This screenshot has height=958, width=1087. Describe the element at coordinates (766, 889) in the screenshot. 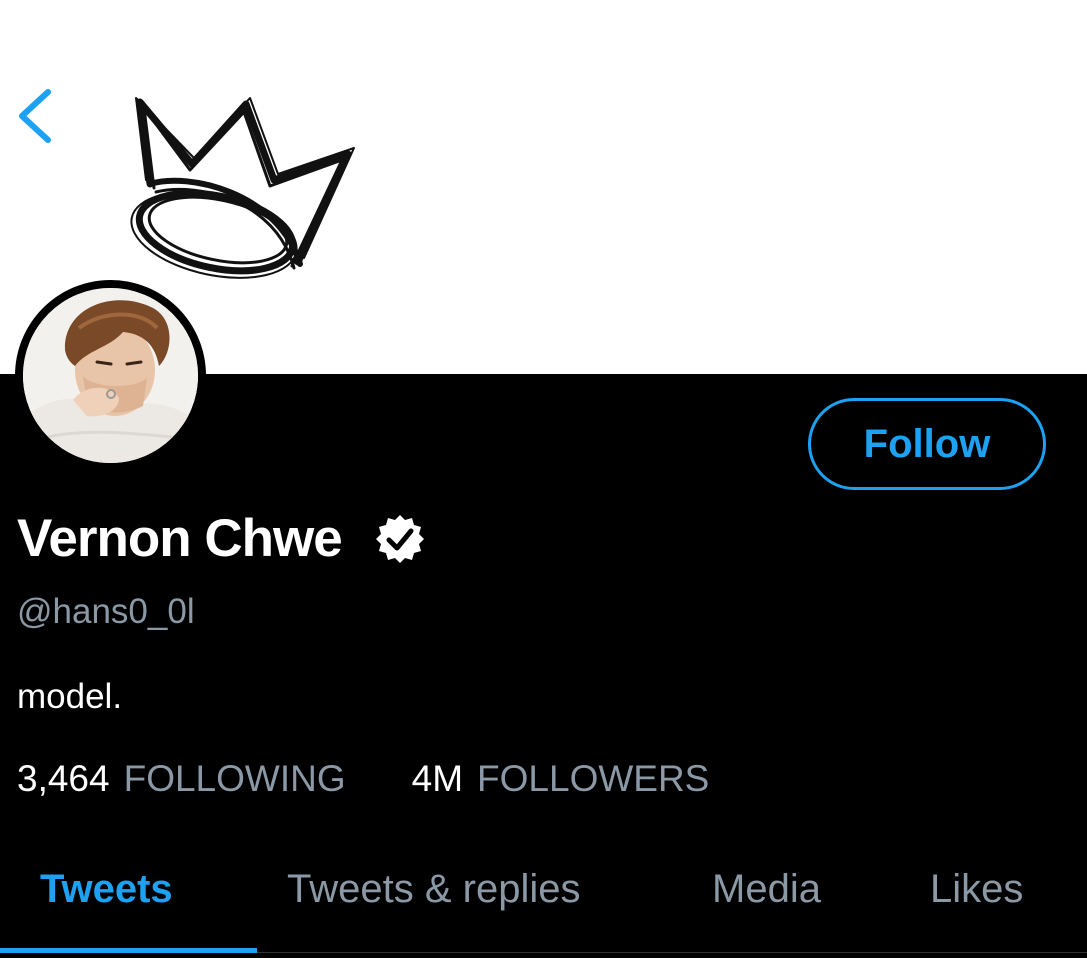

I see `tab-media: Media` at that location.